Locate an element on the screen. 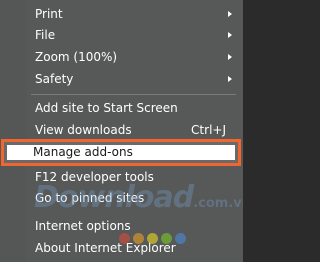 The image size is (320, 262). menu-item-file: File is located at coordinates (121, 35).